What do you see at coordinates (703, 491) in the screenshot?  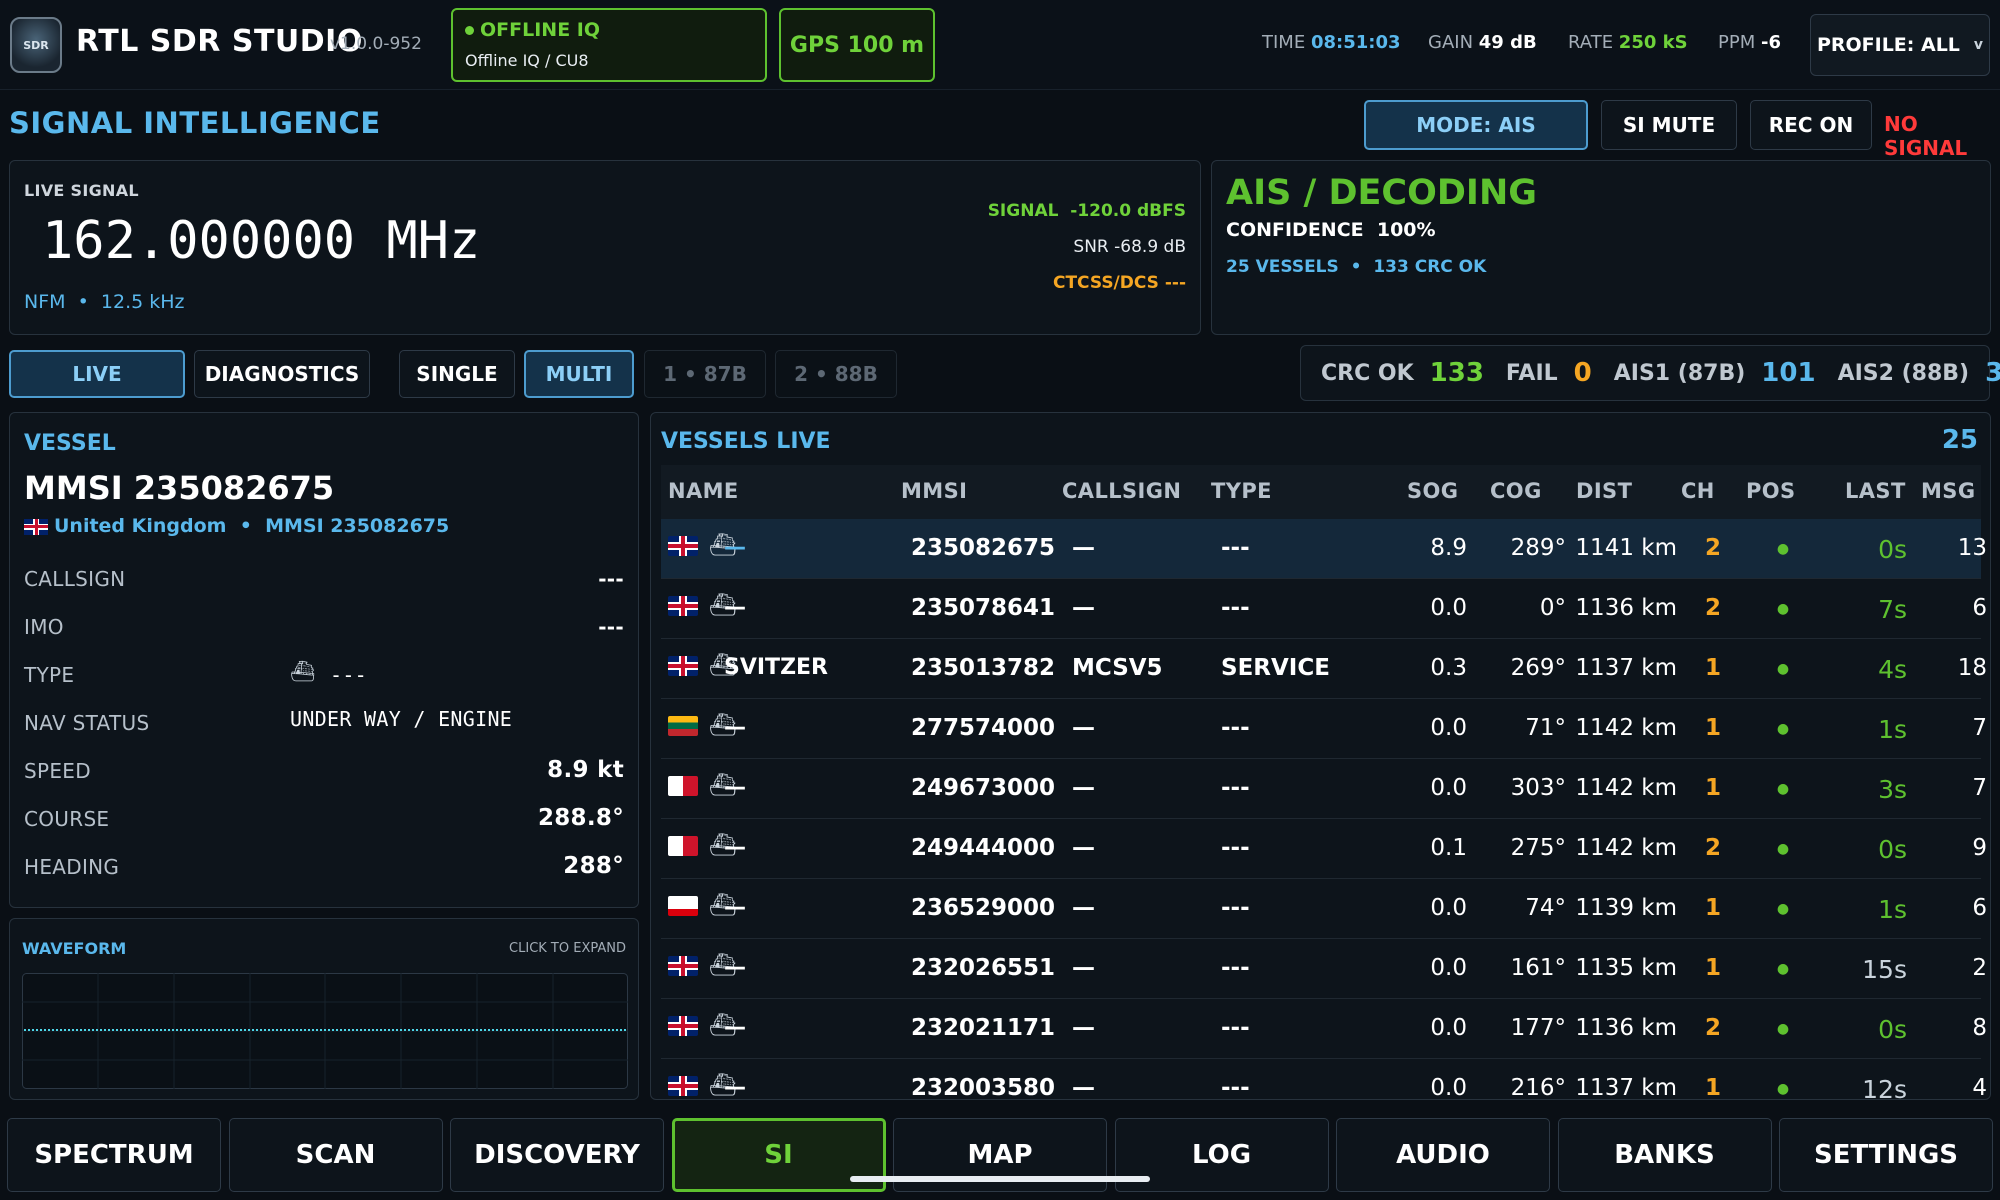 I see `col-name: NAME` at bounding box center [703, 491].